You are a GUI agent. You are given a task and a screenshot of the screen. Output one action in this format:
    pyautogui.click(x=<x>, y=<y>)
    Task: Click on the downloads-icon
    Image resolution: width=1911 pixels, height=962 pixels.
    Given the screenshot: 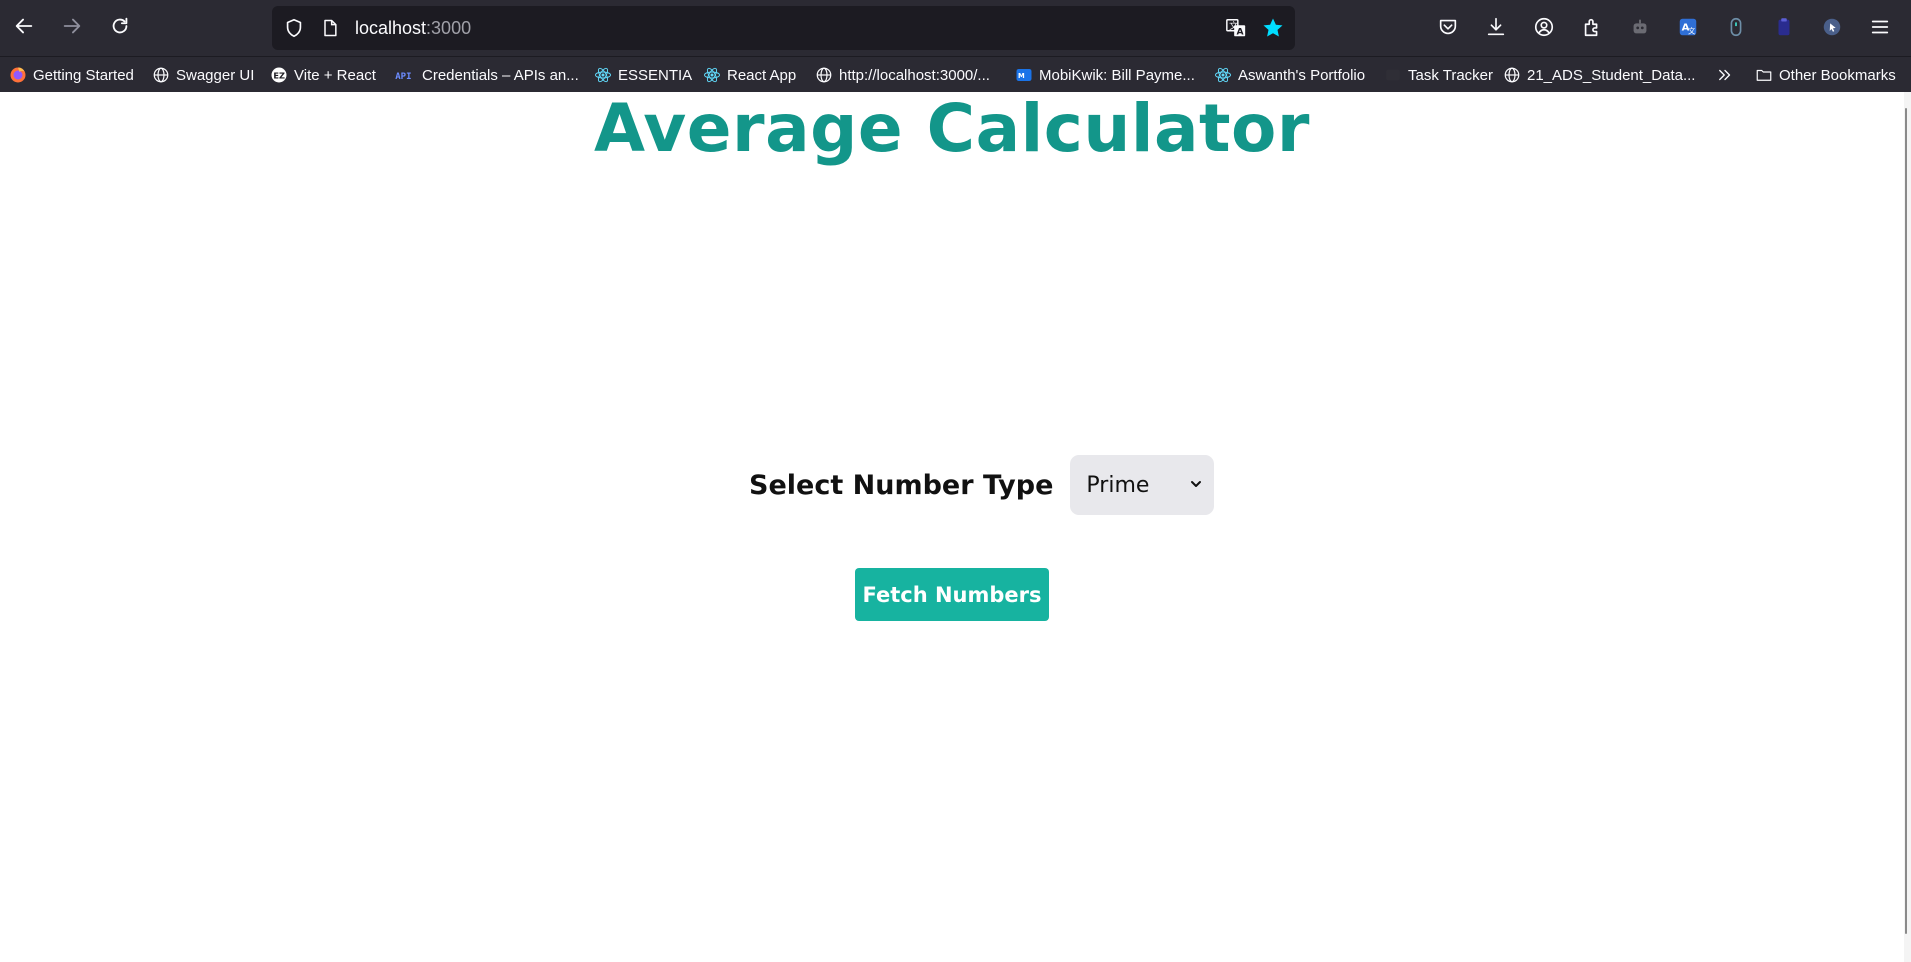 What is the action you would take?
    pyautogui.click(x=1496, y=27)
    